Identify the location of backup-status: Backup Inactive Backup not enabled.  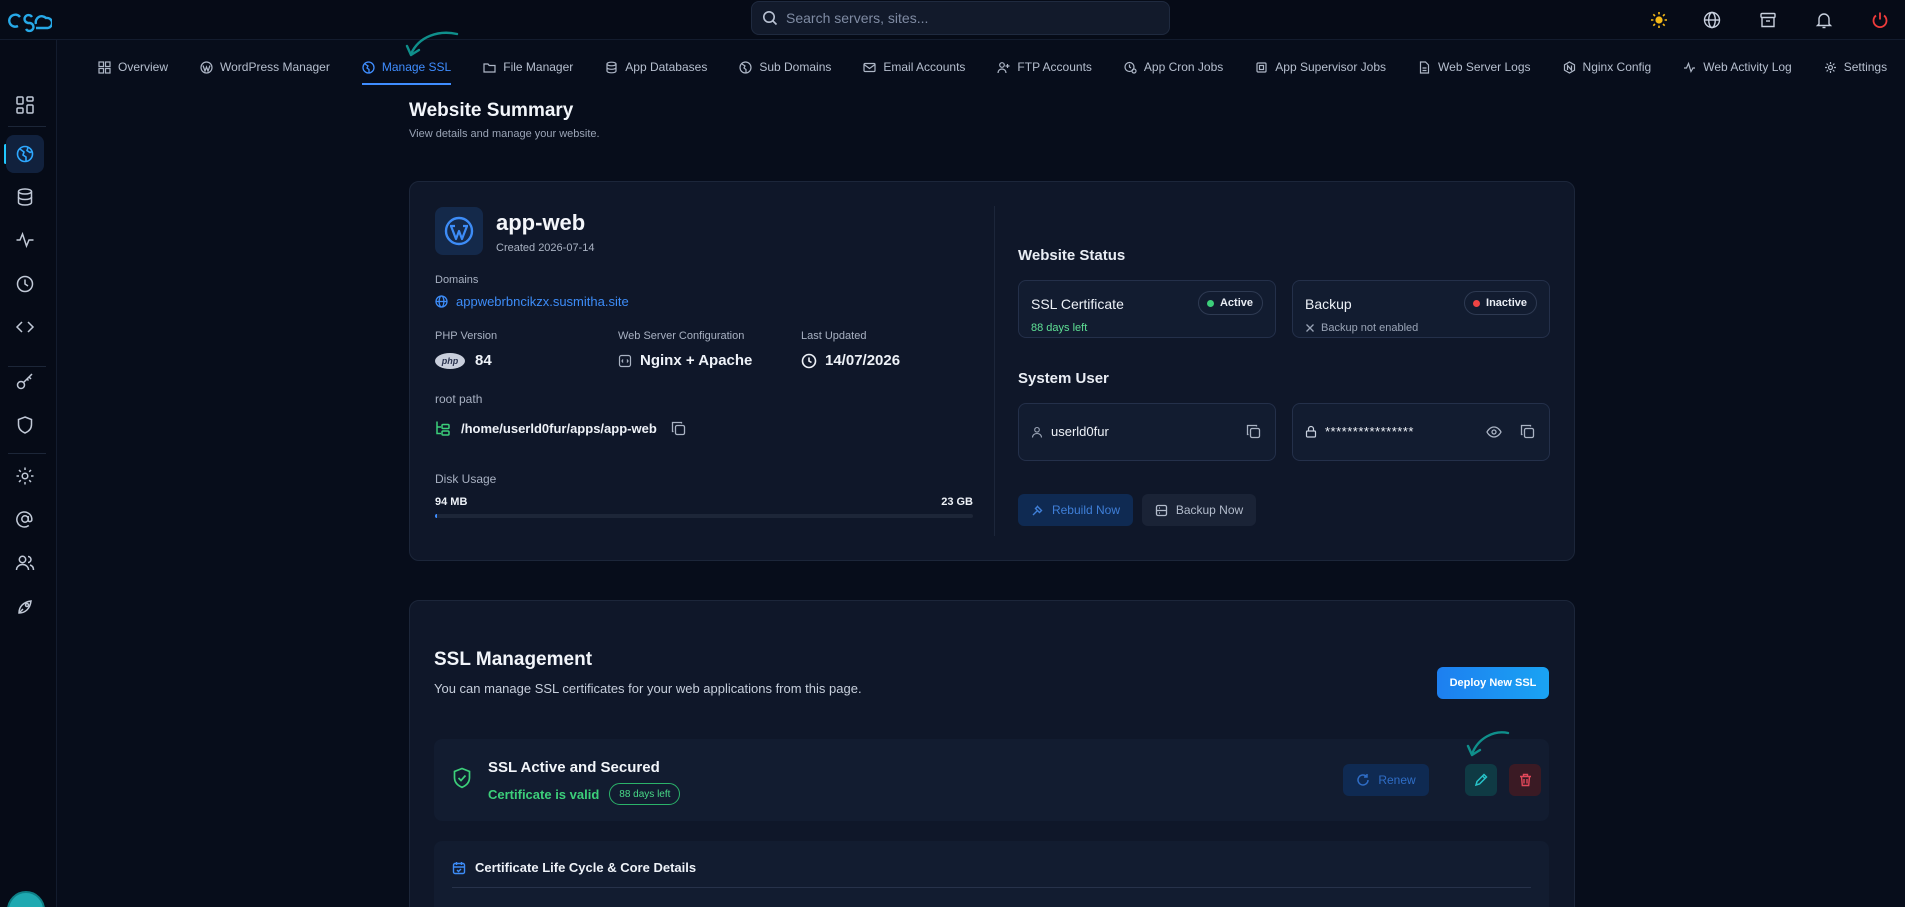
(1421, 309).